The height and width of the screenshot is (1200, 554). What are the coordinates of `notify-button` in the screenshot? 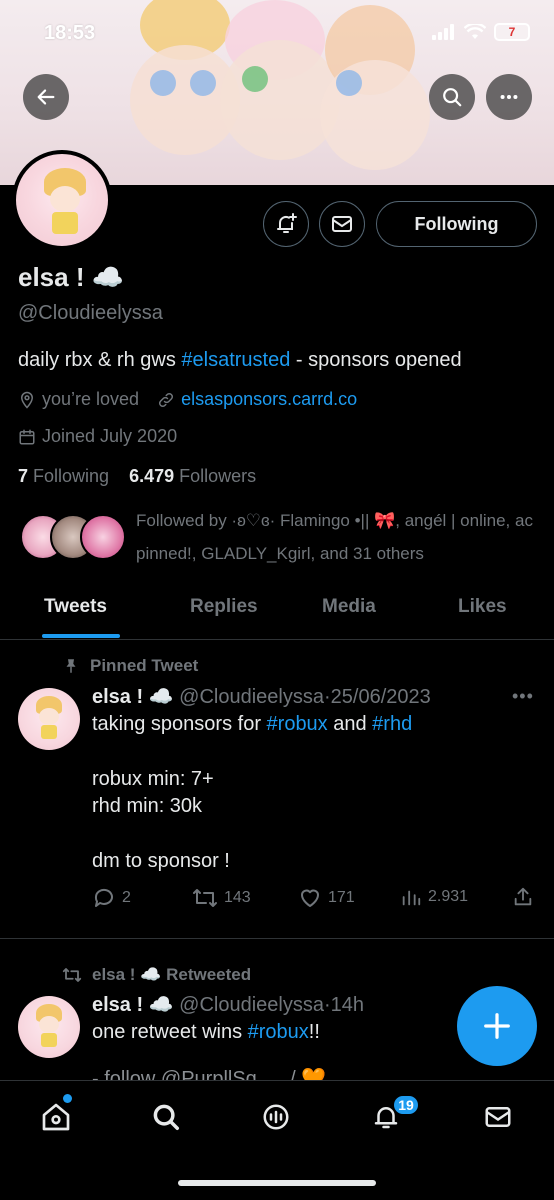 It's located at (286, 224).